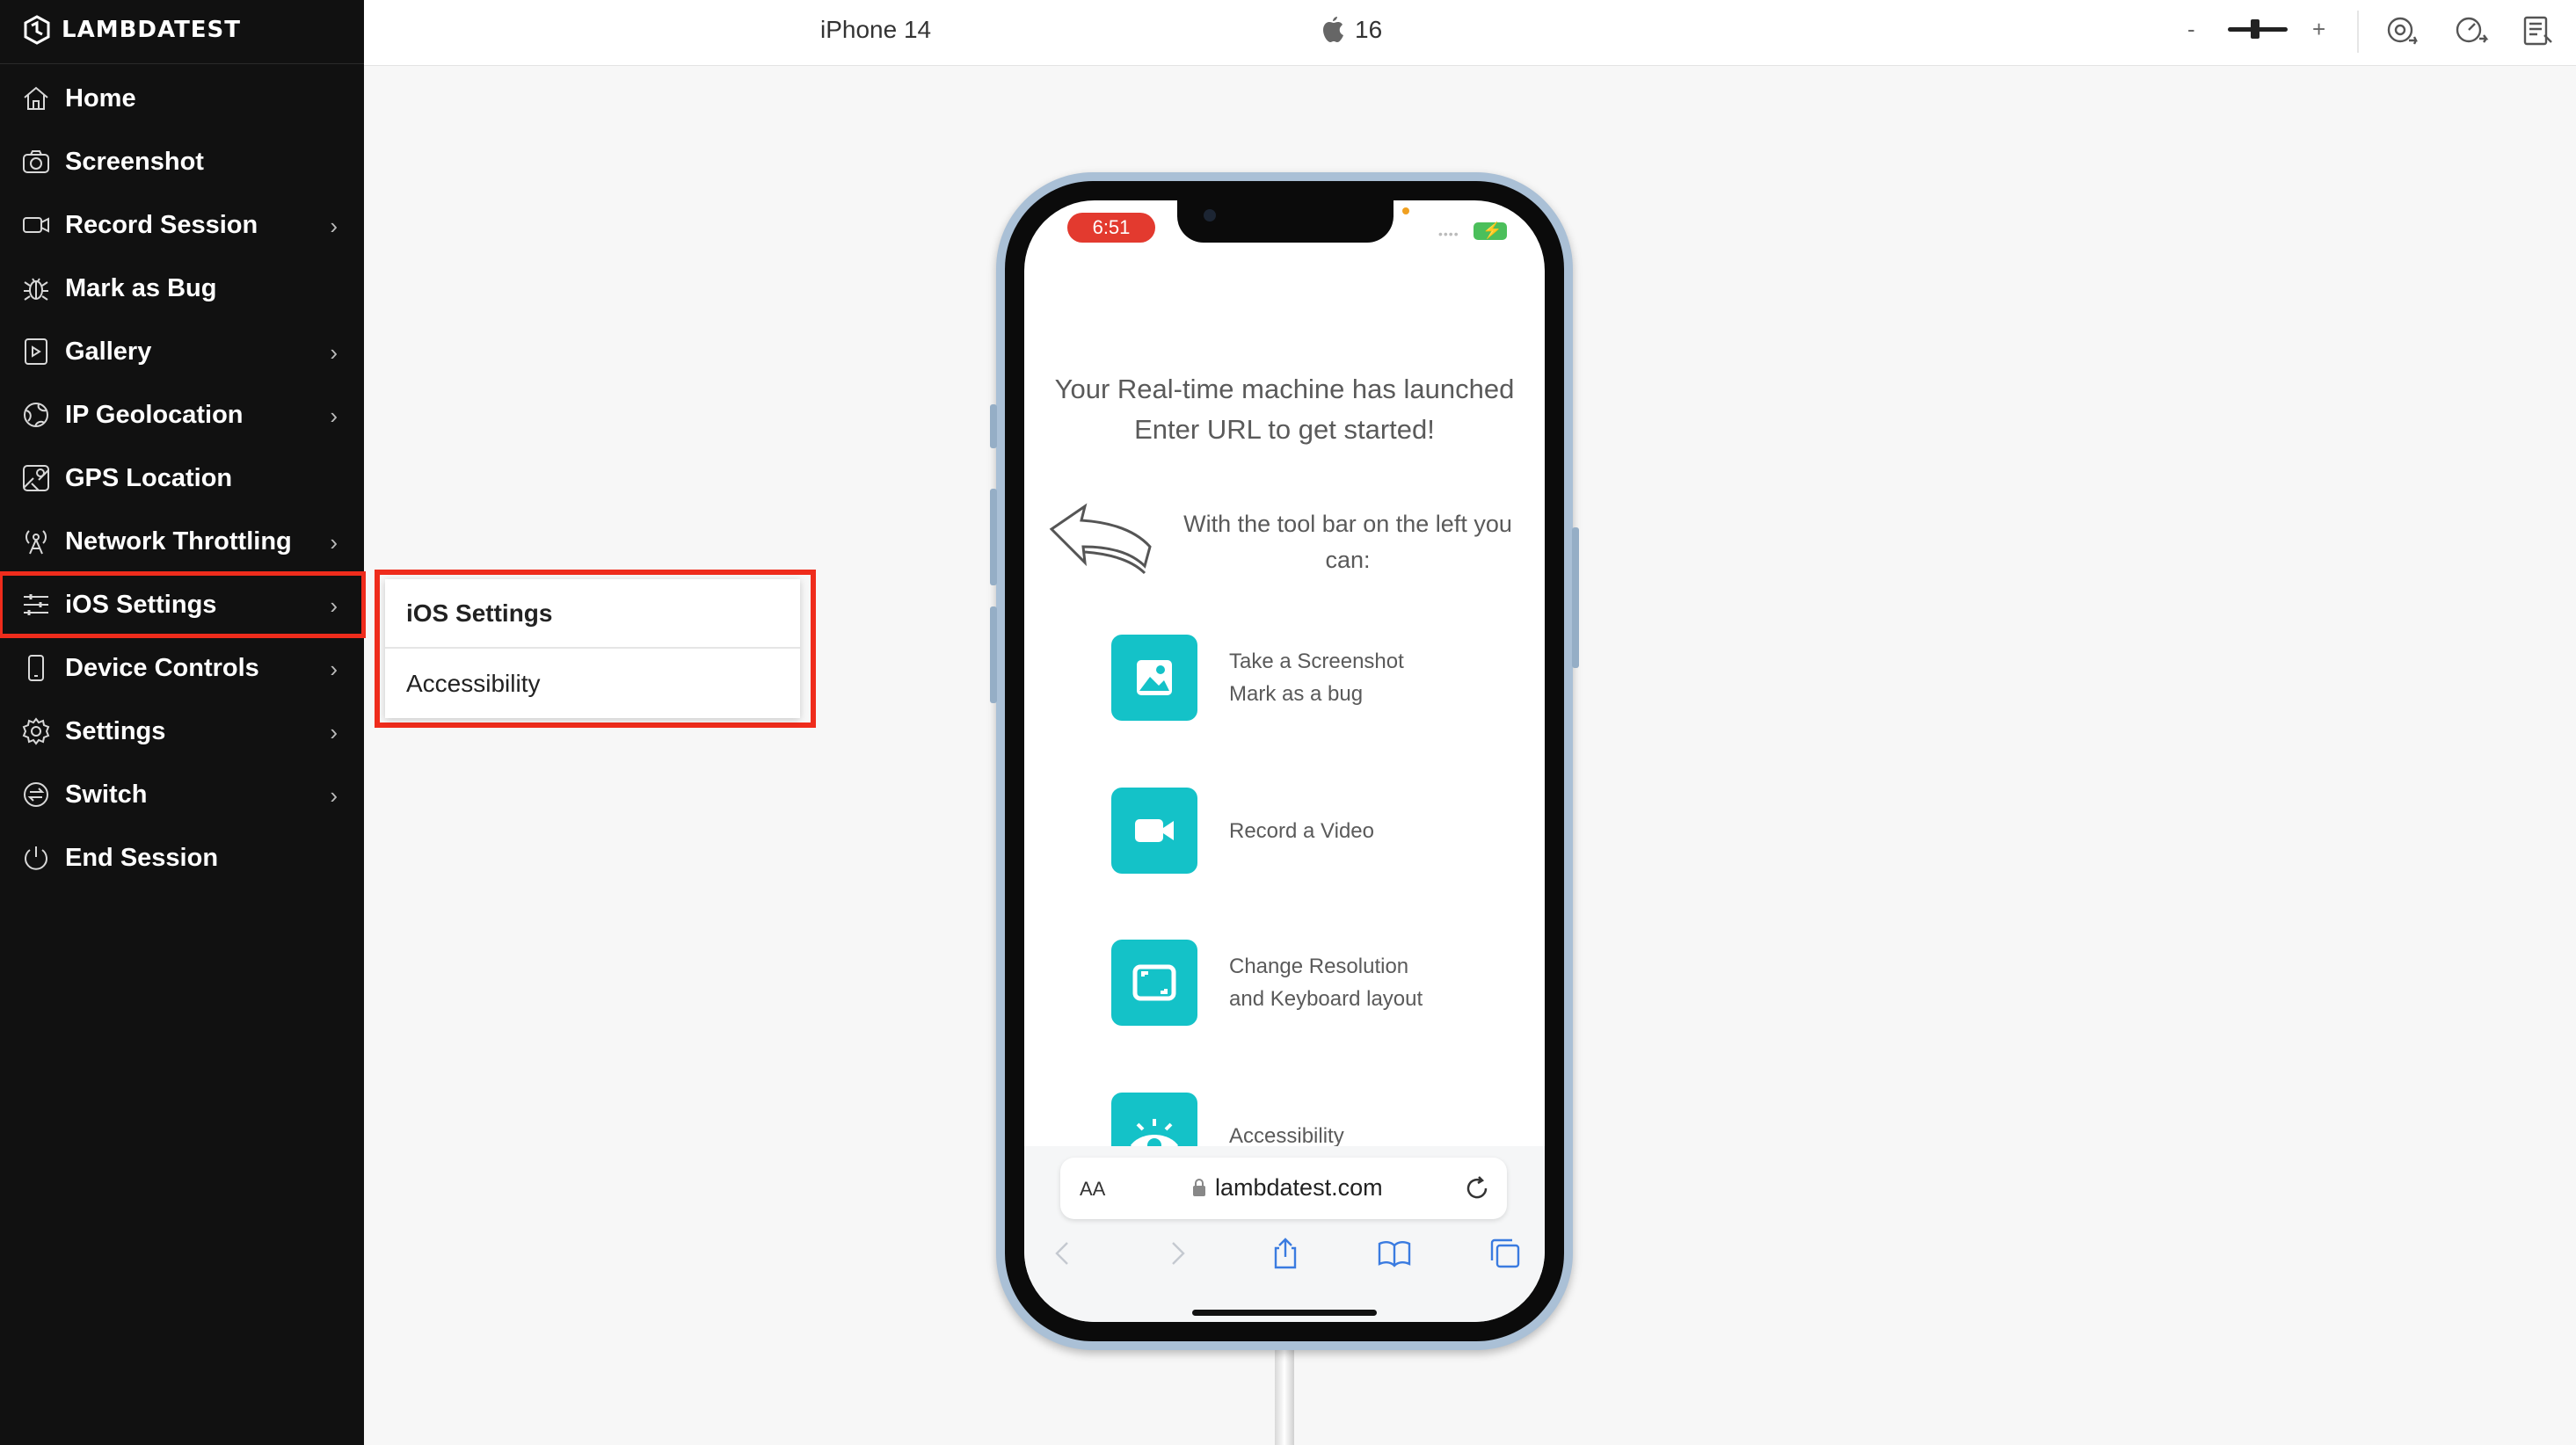 Image resolution: width=2576 pixels, height=1445 pixels. Describe the element at coordinates (1284, 1397) in the screenshot. I see `charging-cable` at that location.